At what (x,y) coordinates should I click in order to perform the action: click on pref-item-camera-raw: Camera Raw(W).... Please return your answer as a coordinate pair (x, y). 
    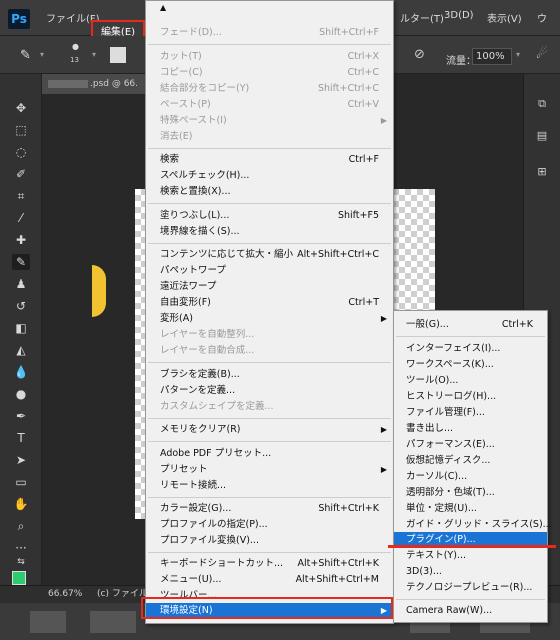
    Looking at the image, I should click on (470, 611).